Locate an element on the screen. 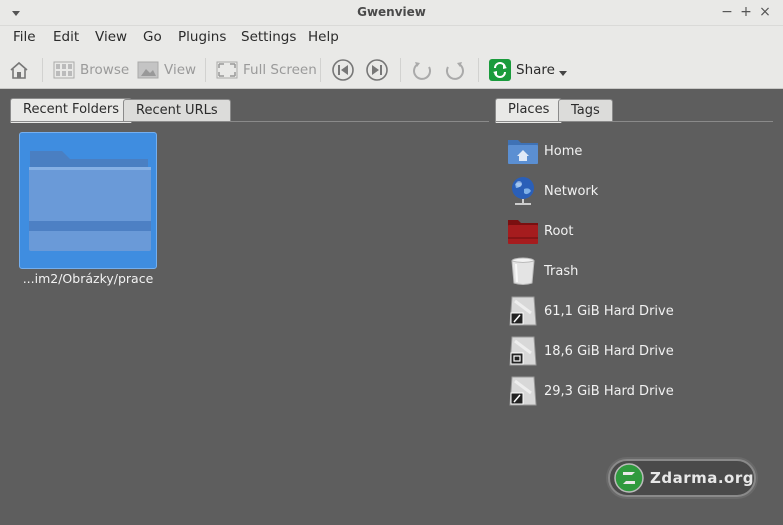 The width and height of the screenshot is (783, 525). menu-go: Go is located at coordinates (152, 37).